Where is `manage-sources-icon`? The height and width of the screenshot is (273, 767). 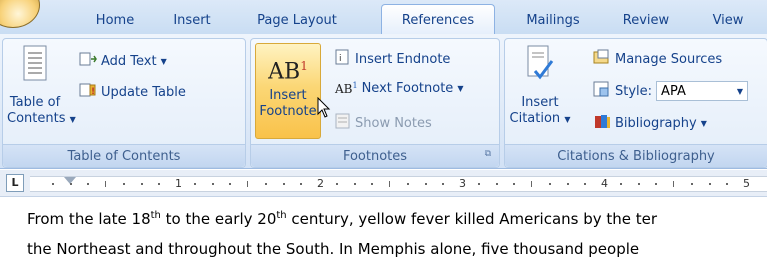 manage-sources-icon is located at coordinates (602, 59).